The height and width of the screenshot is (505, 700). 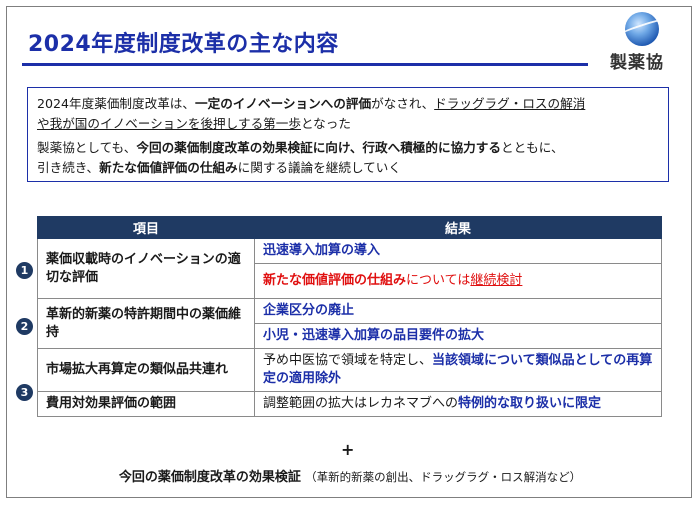 I want to click on result-text: 迅速導入加算の導入, so click(x=322, y=250).